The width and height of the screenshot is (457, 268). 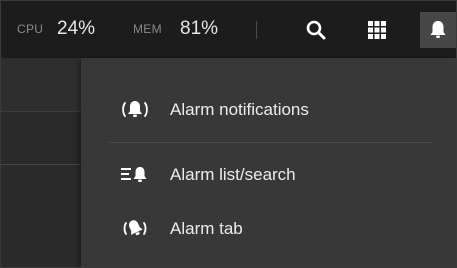 I want to click on cpu-value: 24%, so click(x=76, y=28).